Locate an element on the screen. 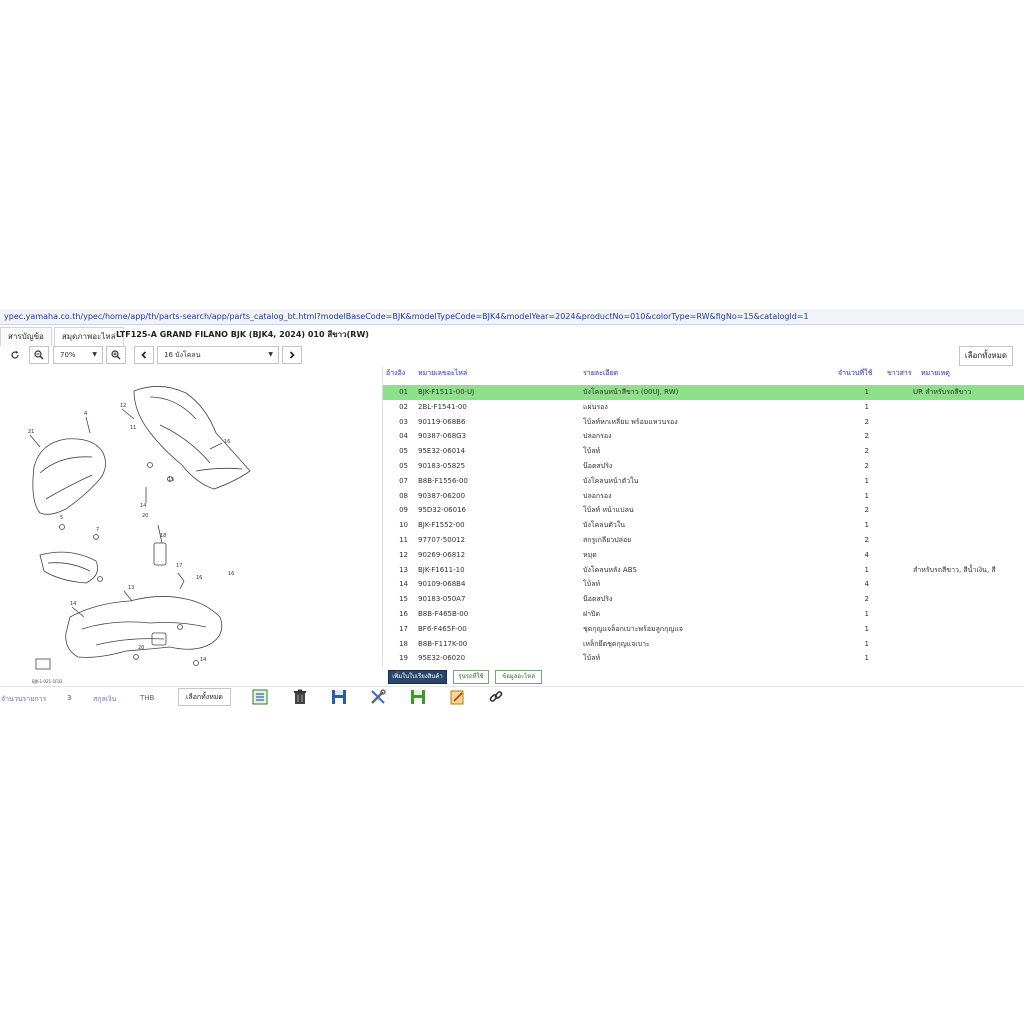 This screenshot has height=1024, width=1024. table-row: 09 95D32-06016 โบ้ลท์ หน้าแปลน 2 is located at coordinates (703, 510).